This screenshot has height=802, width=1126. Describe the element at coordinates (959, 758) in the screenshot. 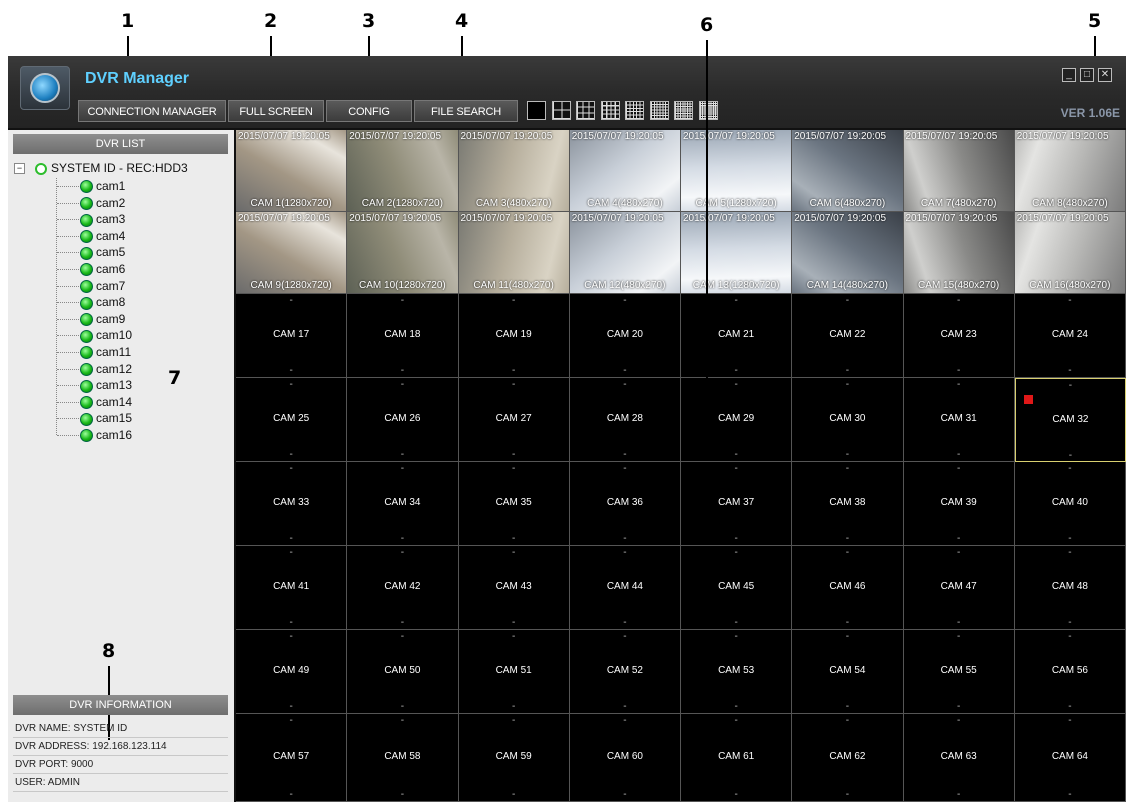

I see `empty-camera-tile: - CAM 63 -` at that location.